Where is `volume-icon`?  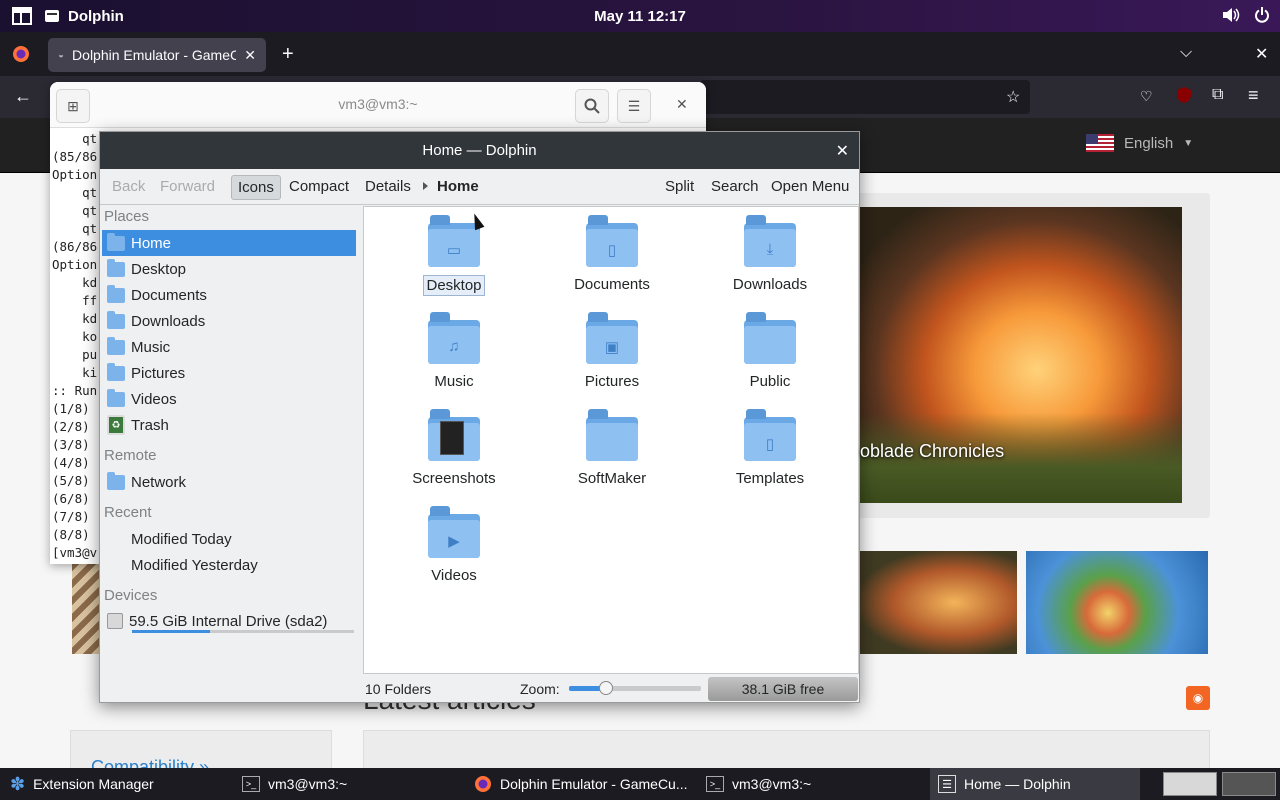 volume-icon is located at coordinates (1231, 16).